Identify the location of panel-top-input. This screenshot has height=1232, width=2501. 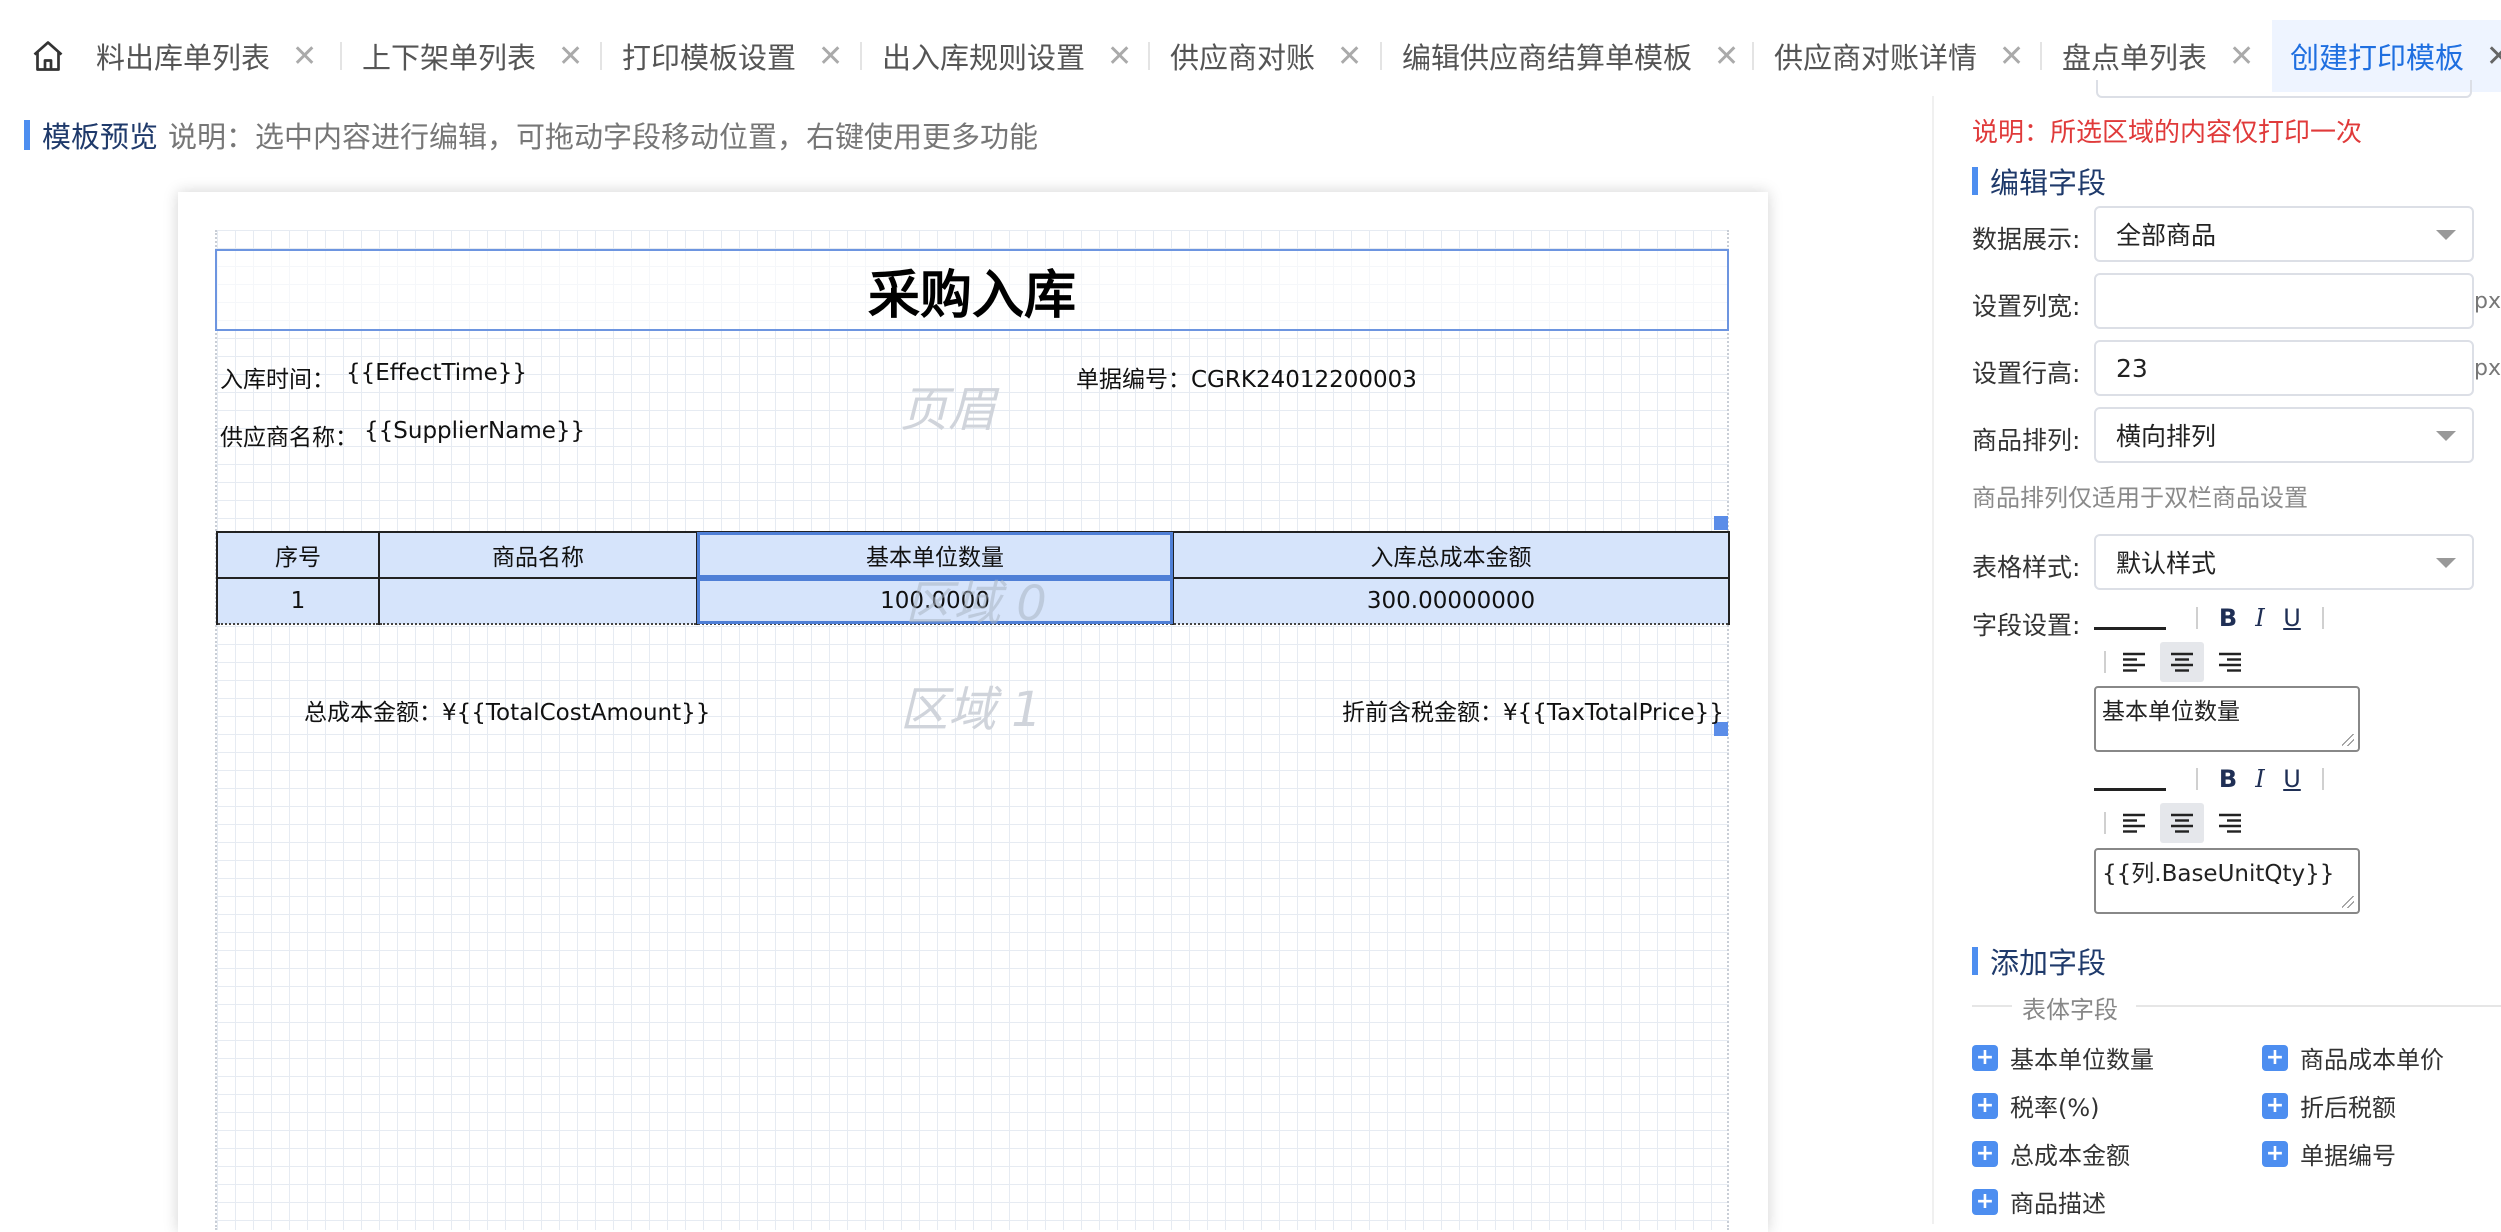
(2284, 89).